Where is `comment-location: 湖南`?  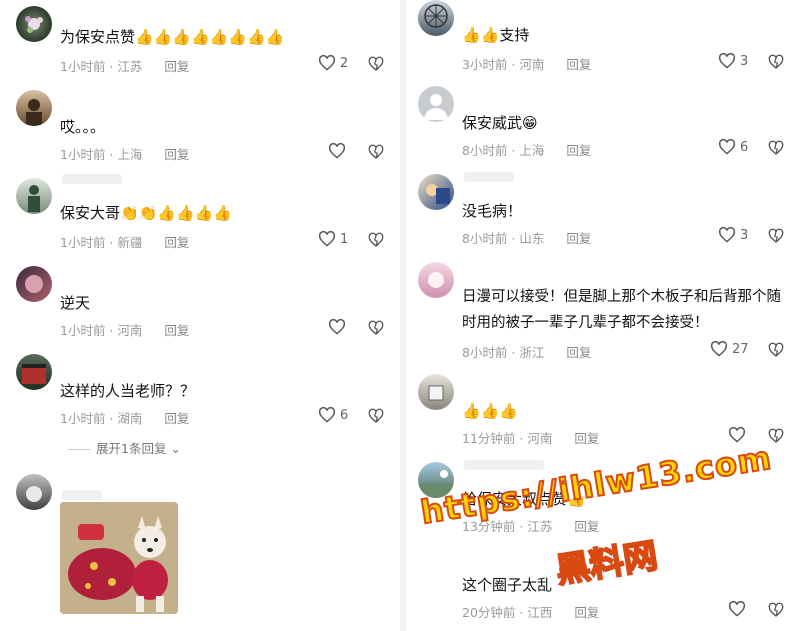
comment-location: 湖南 is located at coordinates (130, 418).